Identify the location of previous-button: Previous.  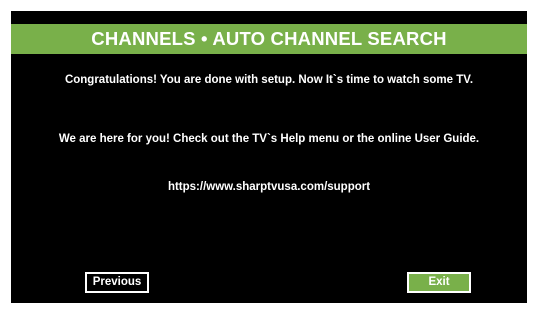
(117, 282).